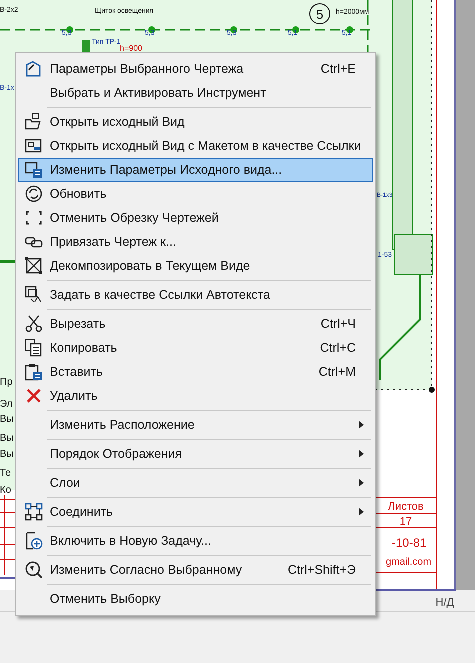  What do you see at coordinates (6, 473) in the screenshot?
I see `table-text: Те` at bounding box center [6, 473].